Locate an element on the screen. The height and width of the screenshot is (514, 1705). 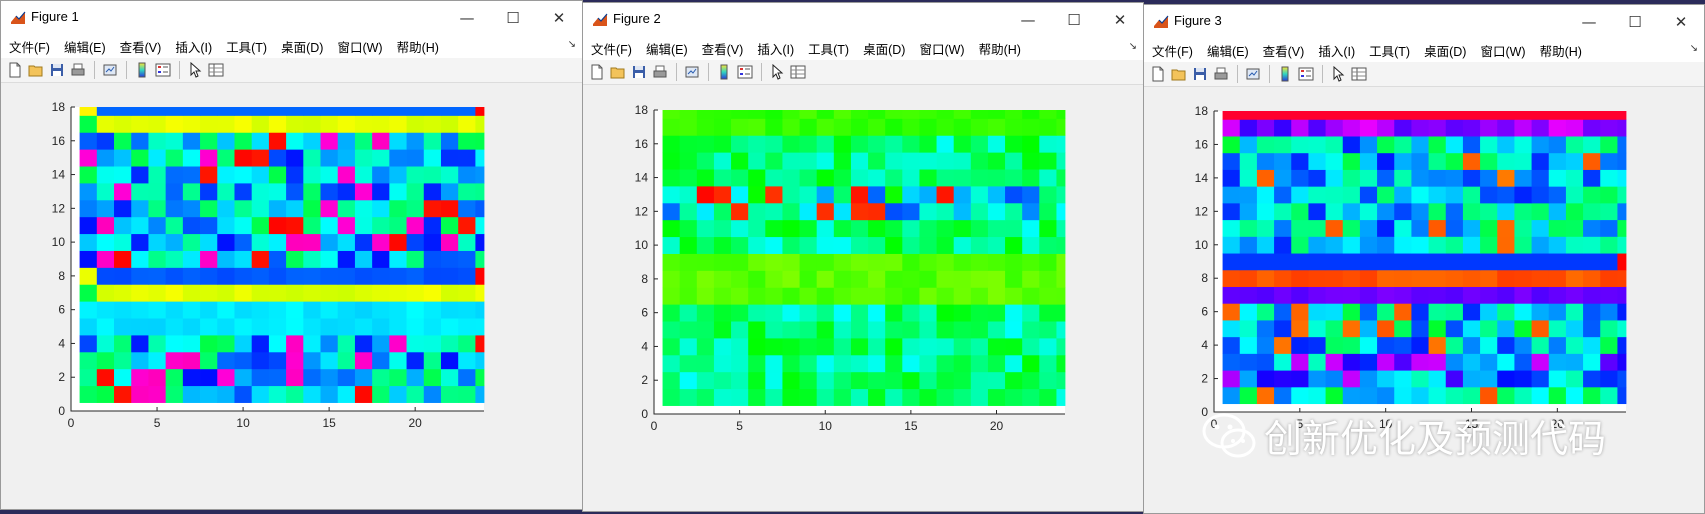
title-bar: Figure 2 — ☐ ✕ is located at coordinates (863, 19).